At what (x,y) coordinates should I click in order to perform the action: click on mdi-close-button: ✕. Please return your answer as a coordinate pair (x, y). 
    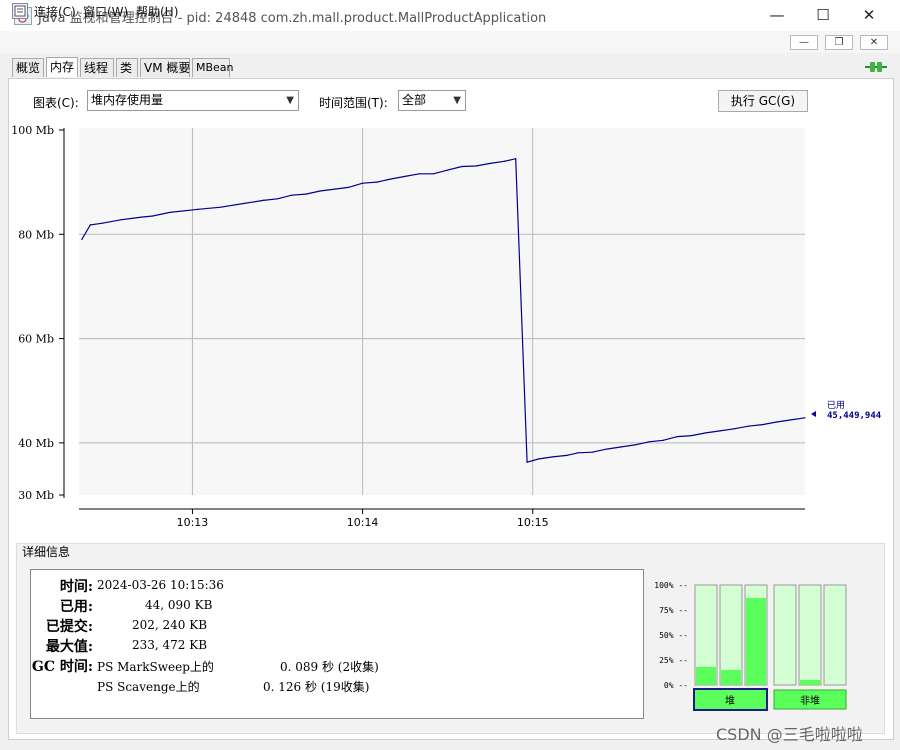
    Looking at the image, I should click on (874, 42).